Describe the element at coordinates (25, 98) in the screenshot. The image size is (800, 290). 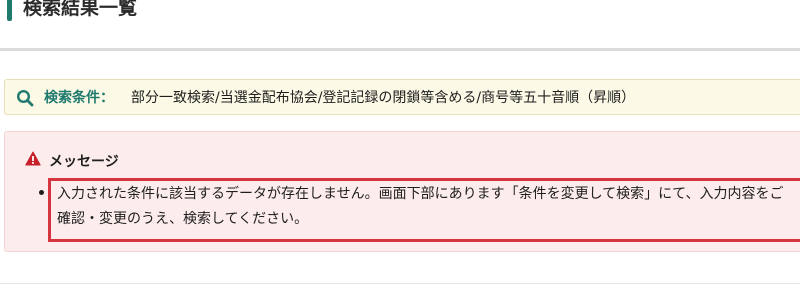
I see `search-icon` at that location.